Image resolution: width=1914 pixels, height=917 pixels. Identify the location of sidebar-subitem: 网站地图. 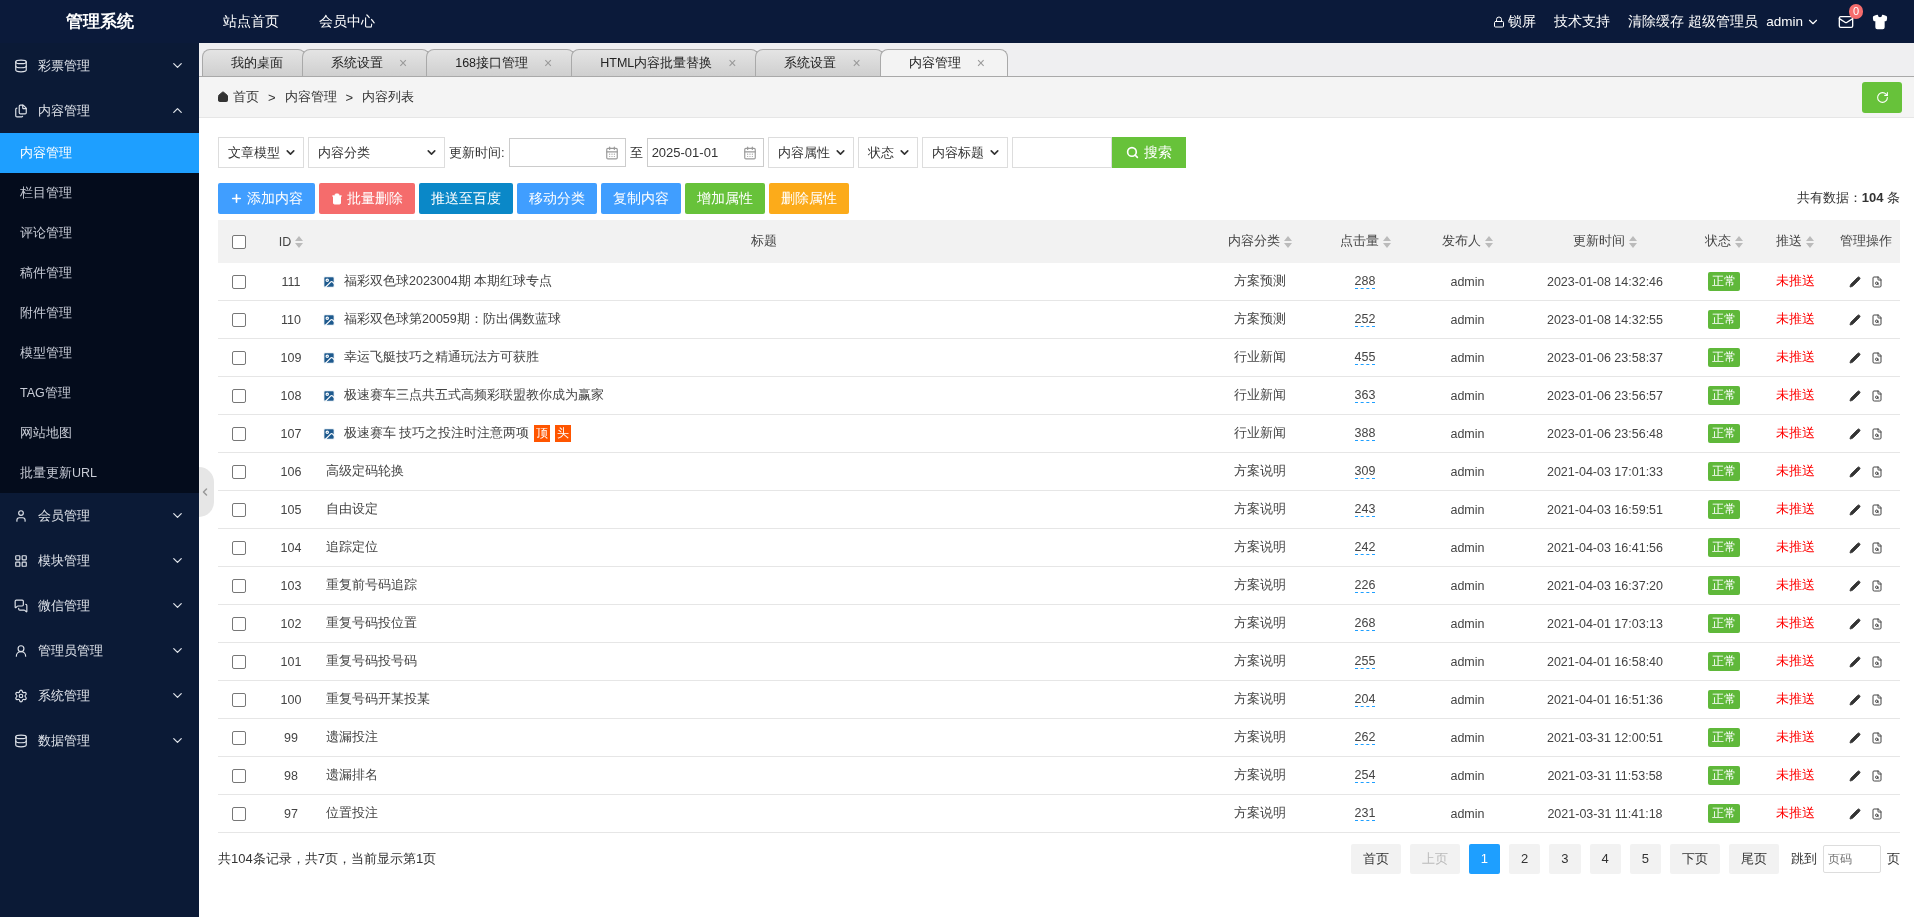
(99, 433).